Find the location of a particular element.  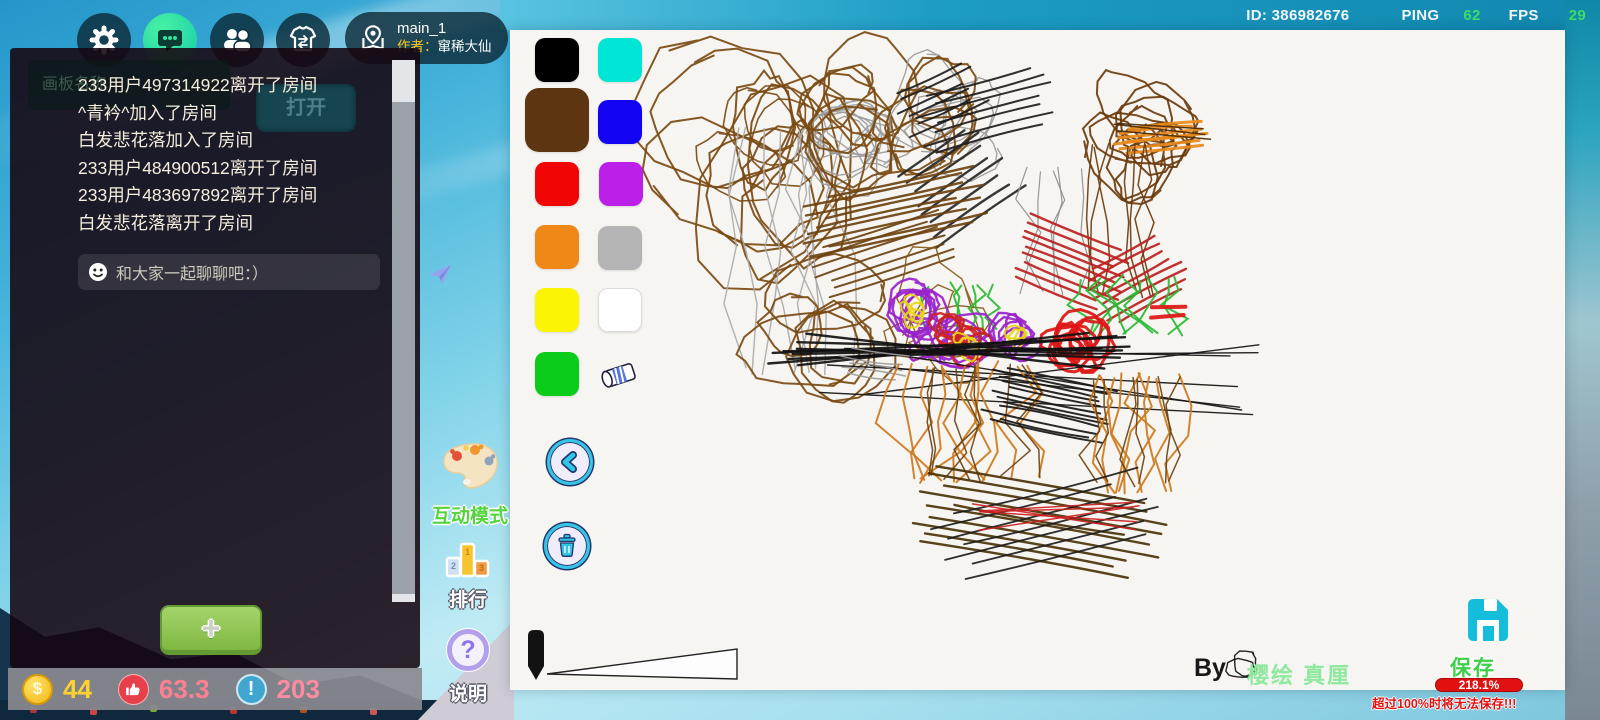

swatch-white is located at coordinates (620, 310).